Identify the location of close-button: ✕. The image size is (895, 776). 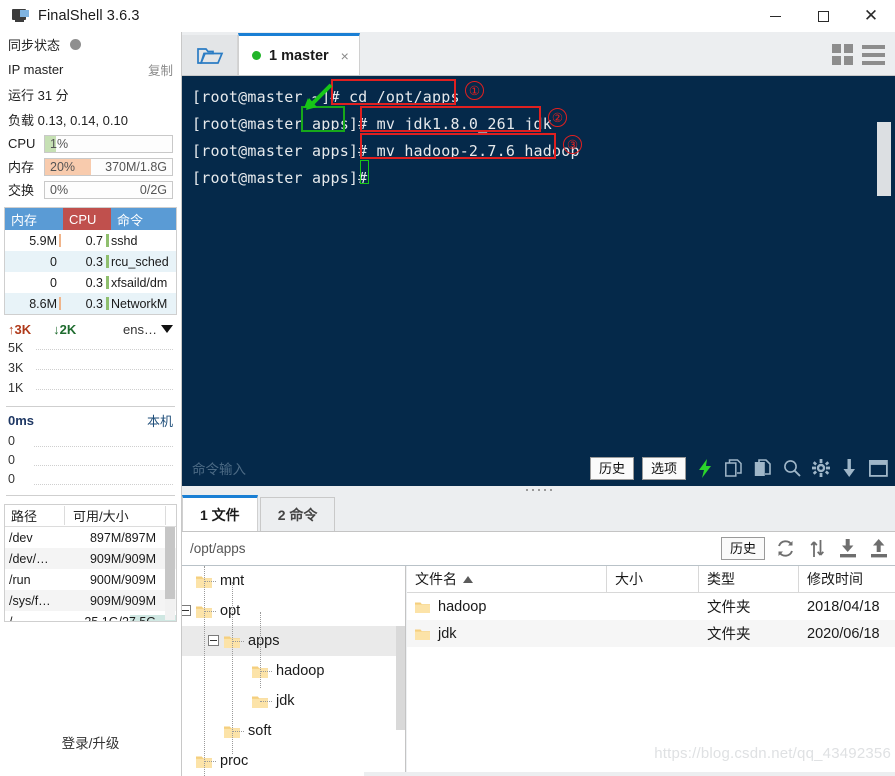
(871, 16).